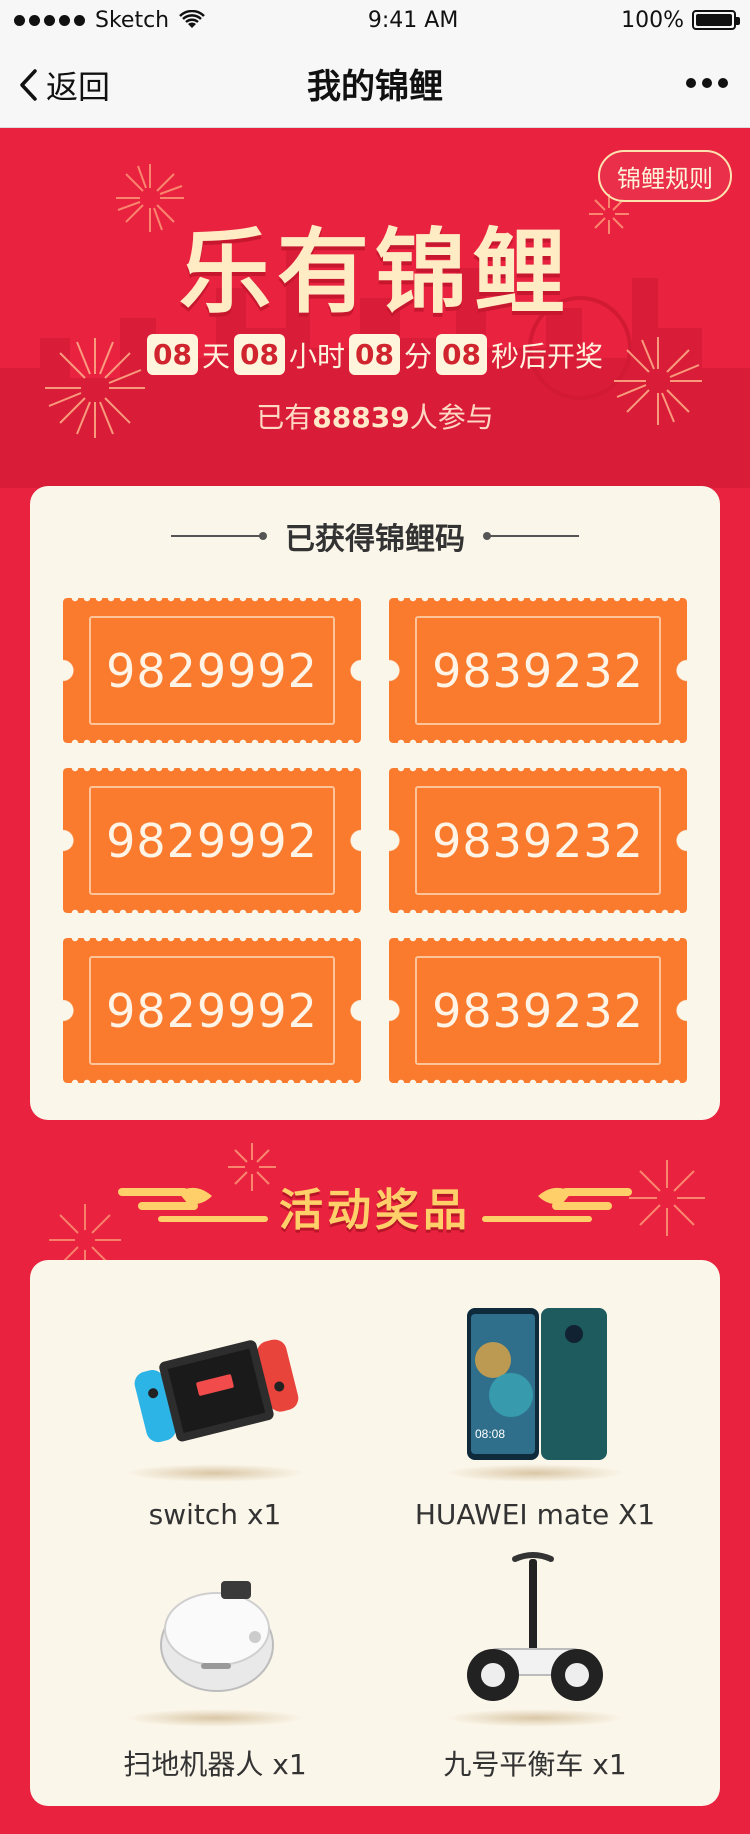 The height and width of the screenshot is (1834, 750). What do you see at coordinates (49, 20) in the screenshot?
I see `signal-icon` at bounding box center [49, 20].